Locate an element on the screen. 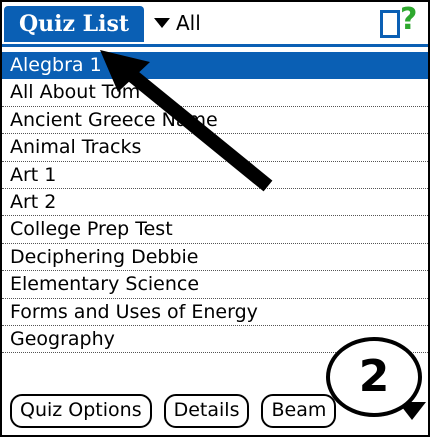  step-number-badge: 2 is located at coordinates (374, 377).